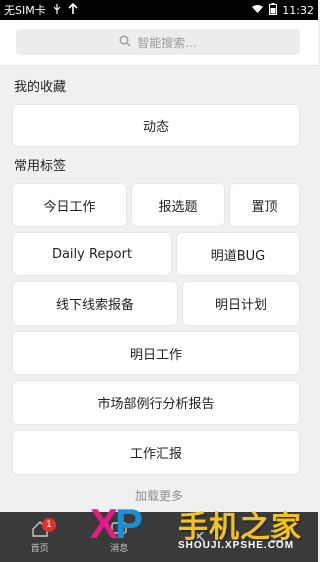  I want to click on search-icon, so click(125, 42).